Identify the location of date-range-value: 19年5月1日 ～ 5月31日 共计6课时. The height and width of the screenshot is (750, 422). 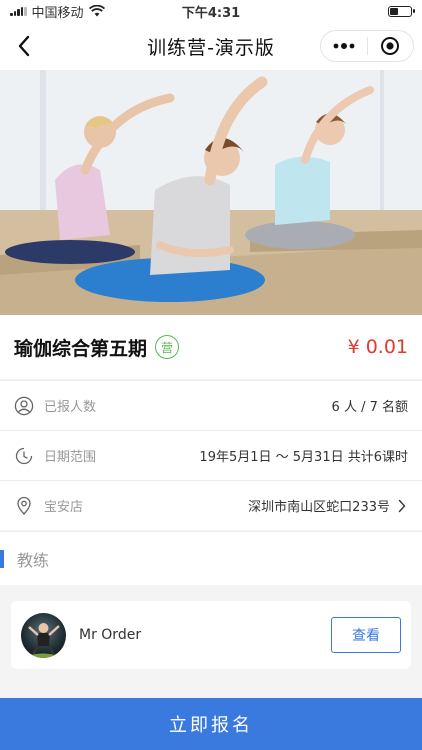
(303, 457).